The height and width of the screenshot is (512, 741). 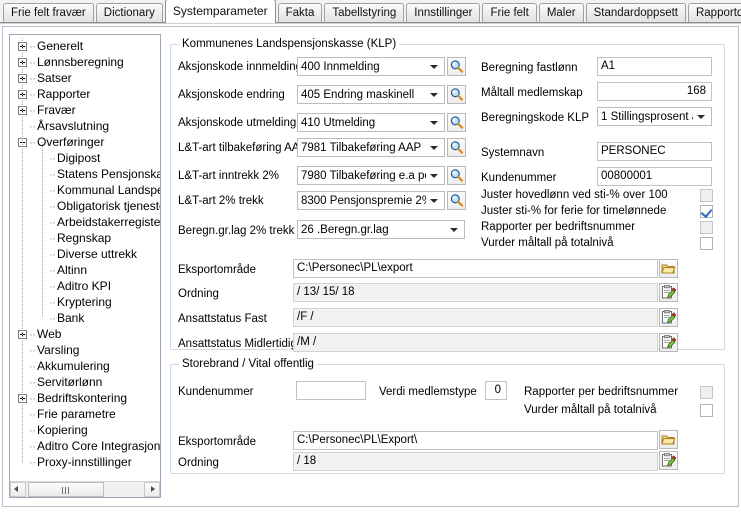 What do you see at coordinates (475, 317) in the screenshot?
I see `input-klp-ansattstatus-fast: /F /` at bounding box center [475, 317].